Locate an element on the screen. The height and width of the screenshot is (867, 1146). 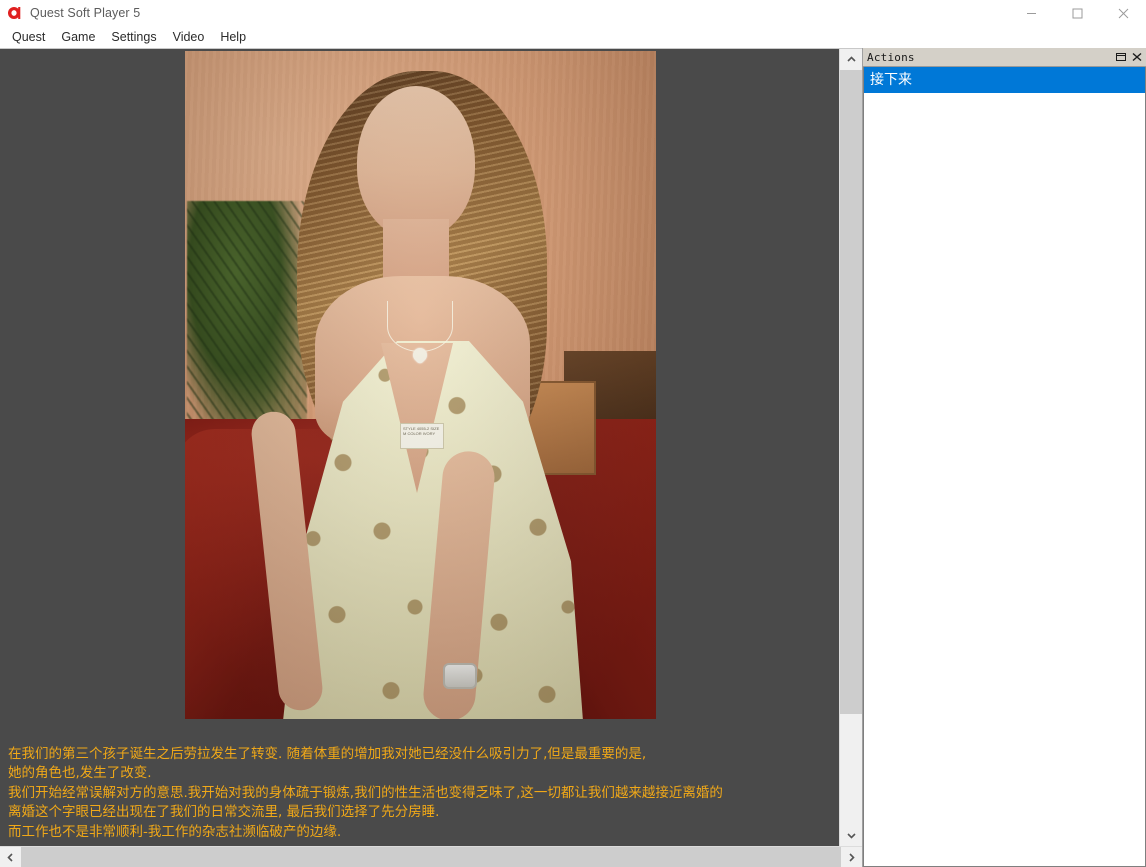
restore-window-icon is located at coordinates (1120, 57).